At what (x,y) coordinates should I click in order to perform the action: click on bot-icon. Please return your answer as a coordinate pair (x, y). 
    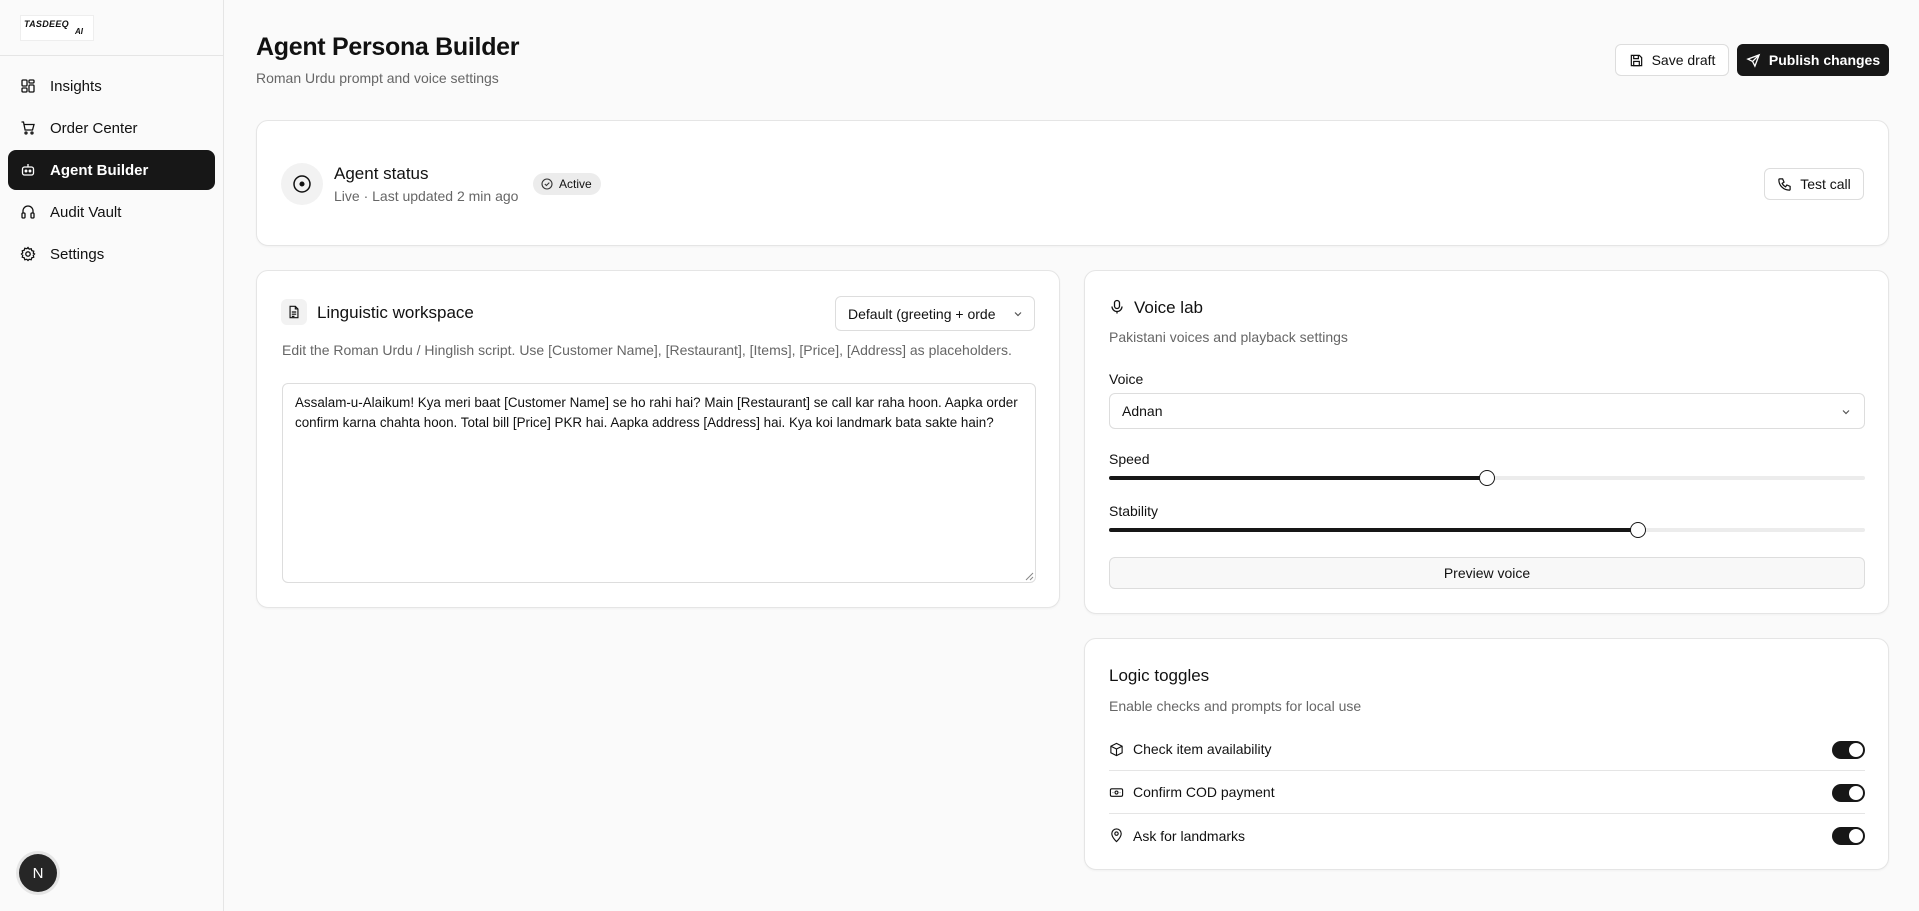
    Looking at the image, I should click on (28, 170).